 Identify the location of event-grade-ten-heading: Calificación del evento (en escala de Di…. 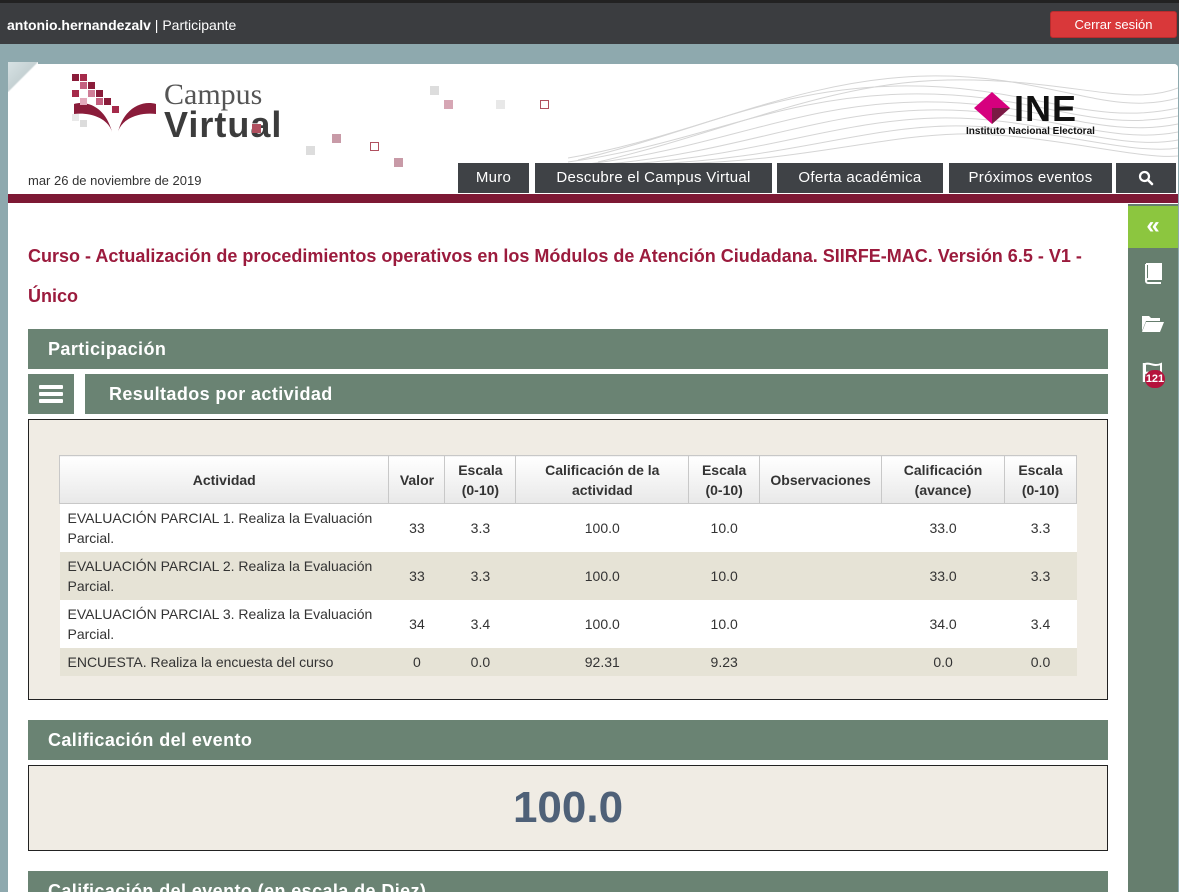
(568, 881).